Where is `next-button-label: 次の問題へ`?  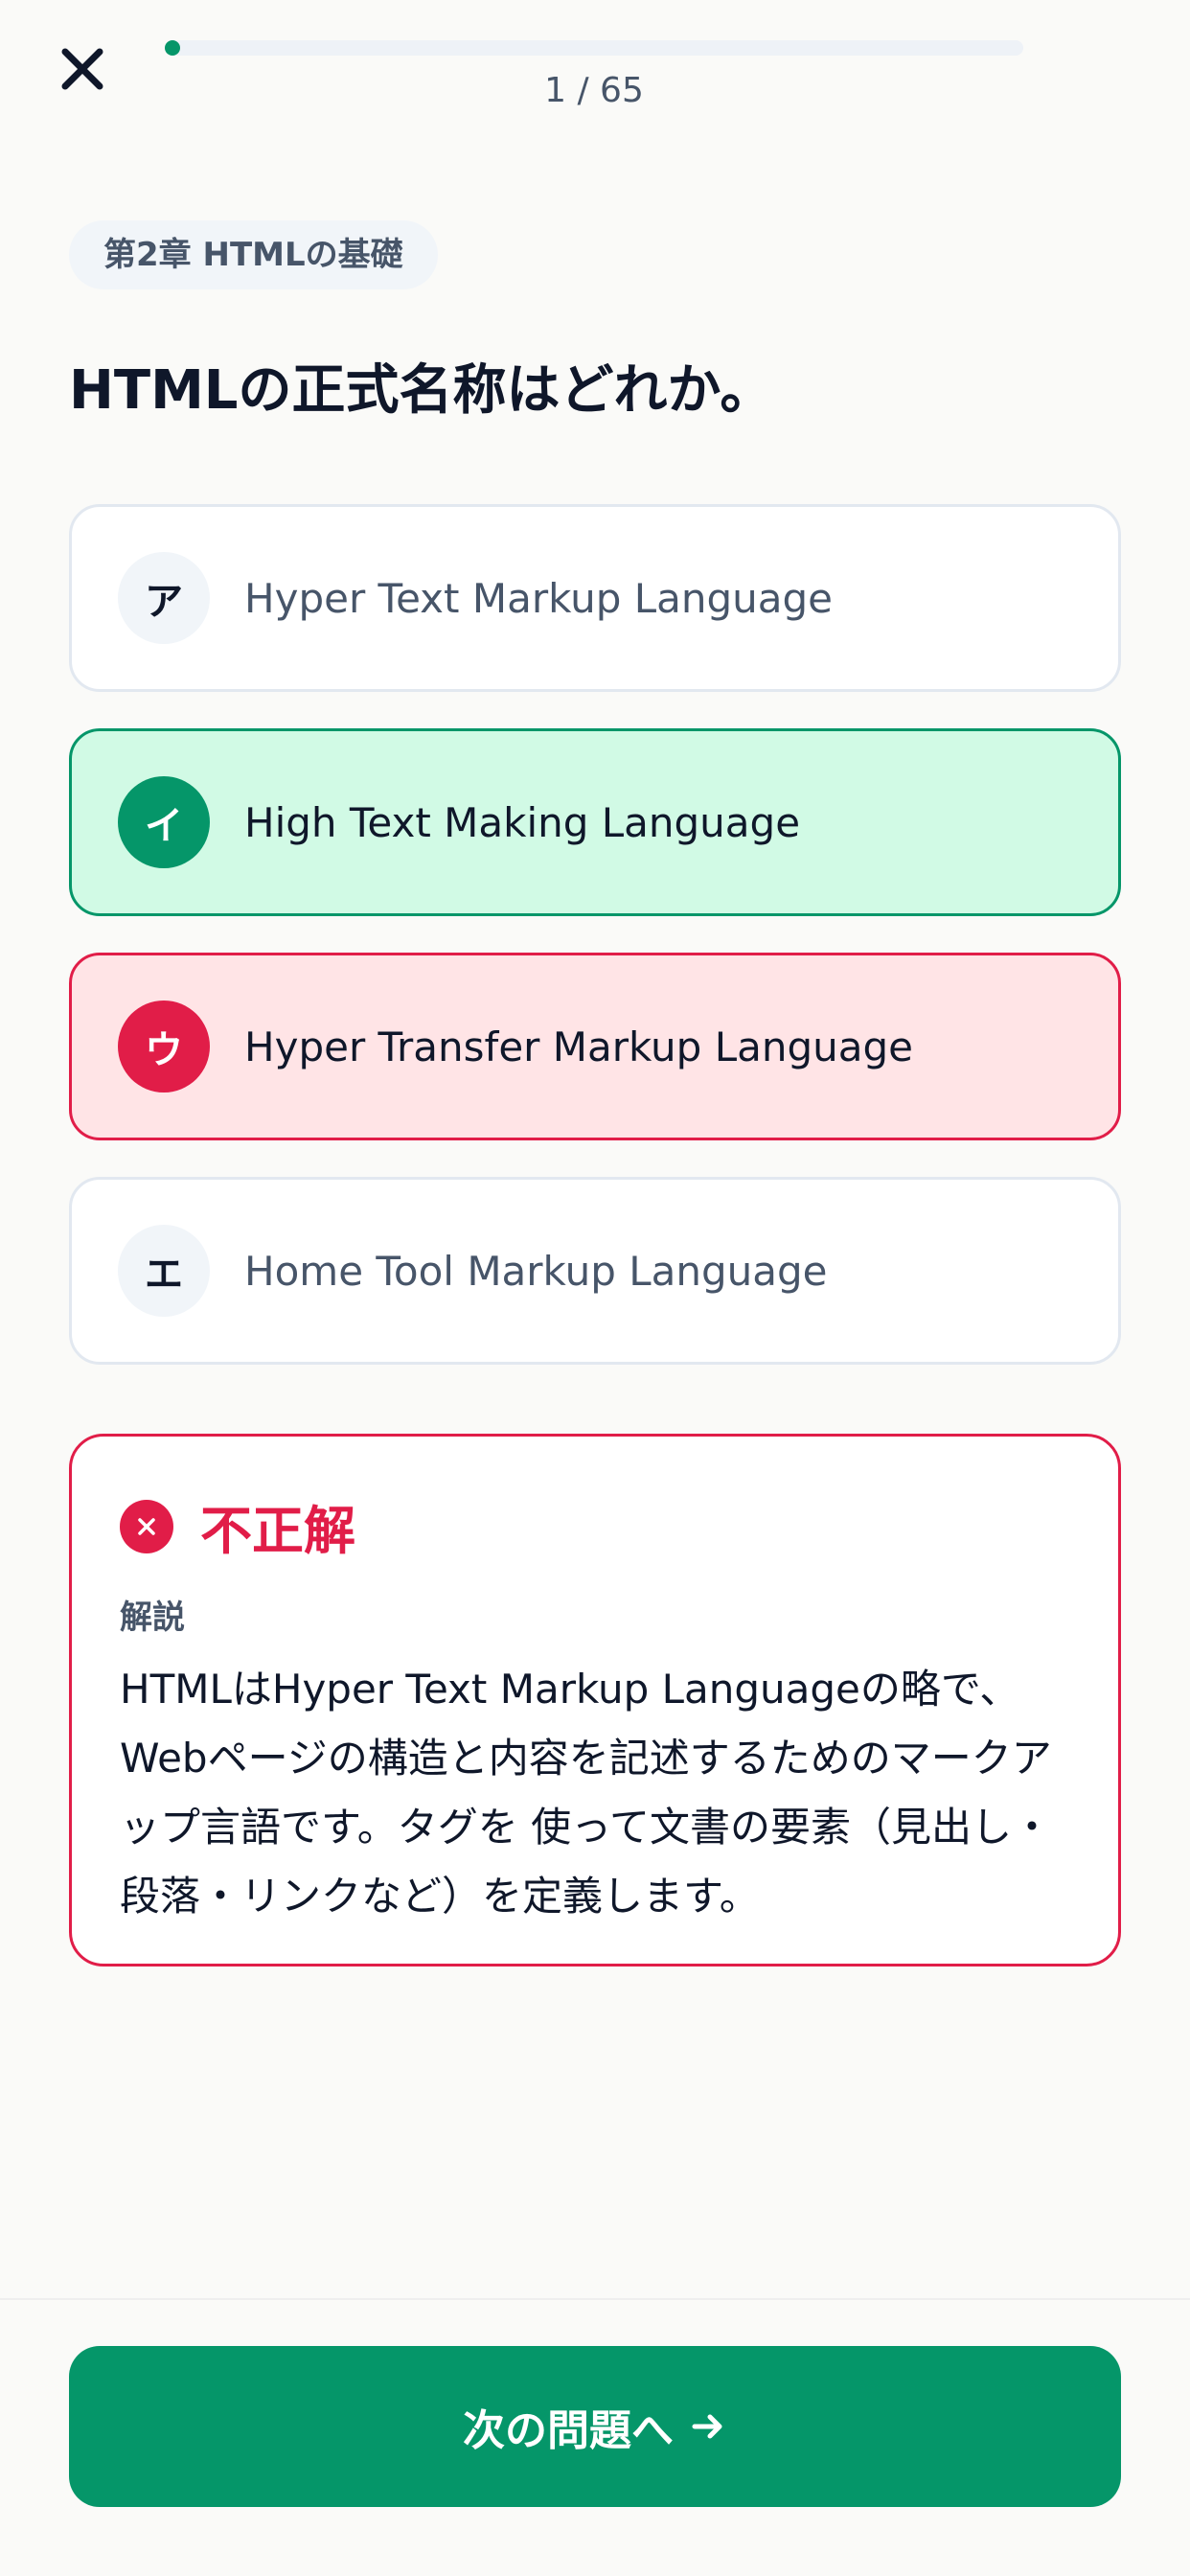
next-button-label: 次の問題へ is located at coordinates (569, 2430).